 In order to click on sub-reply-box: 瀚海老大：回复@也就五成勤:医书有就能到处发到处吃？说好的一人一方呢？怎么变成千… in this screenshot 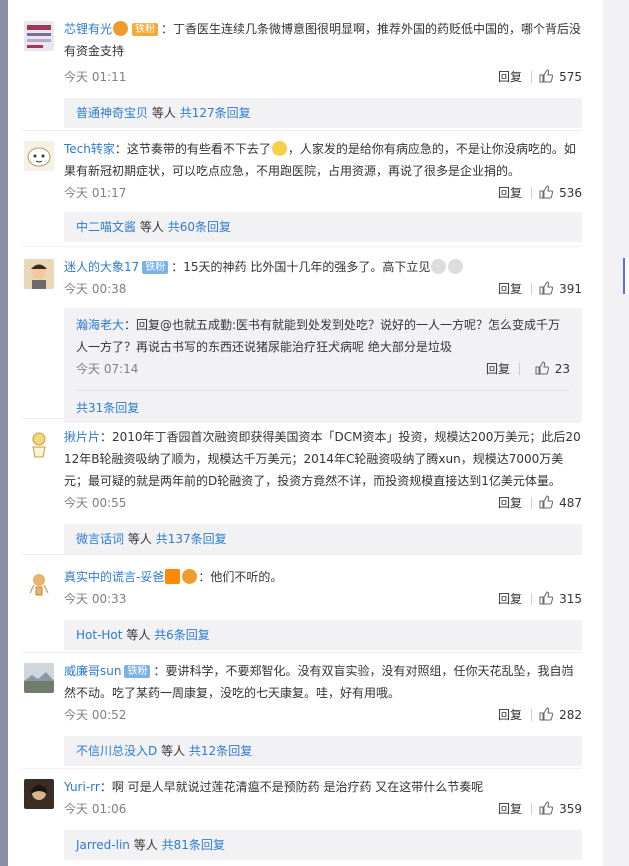, I will do `click(323, 365)`.